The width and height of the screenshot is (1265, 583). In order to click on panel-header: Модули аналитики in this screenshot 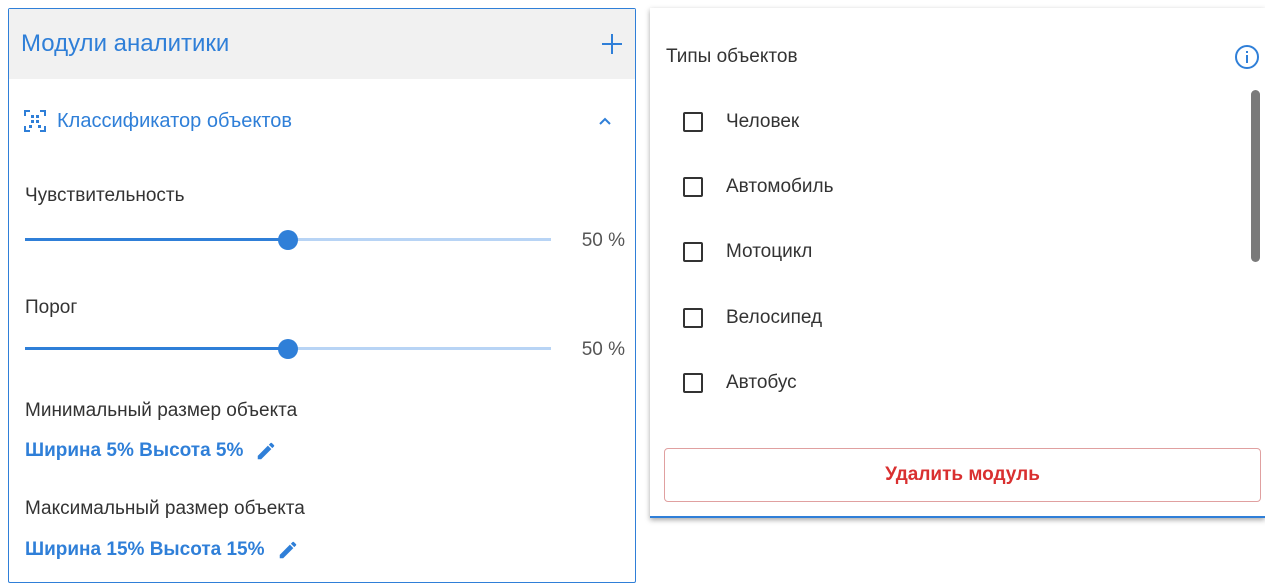, I will do `click(322, 44)`.